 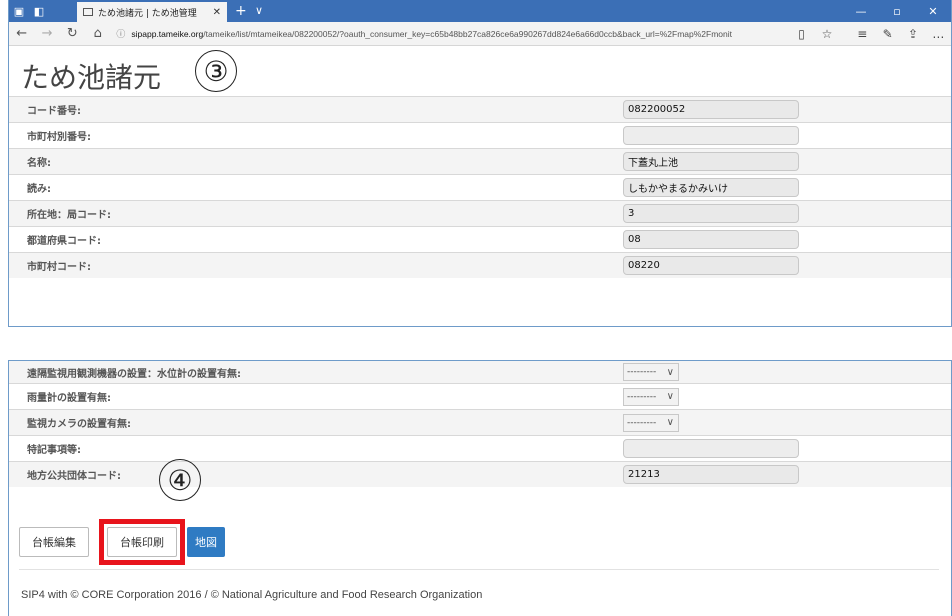 I want to click on field-value: 下蓋丸上池, so click(x=711, y=161).